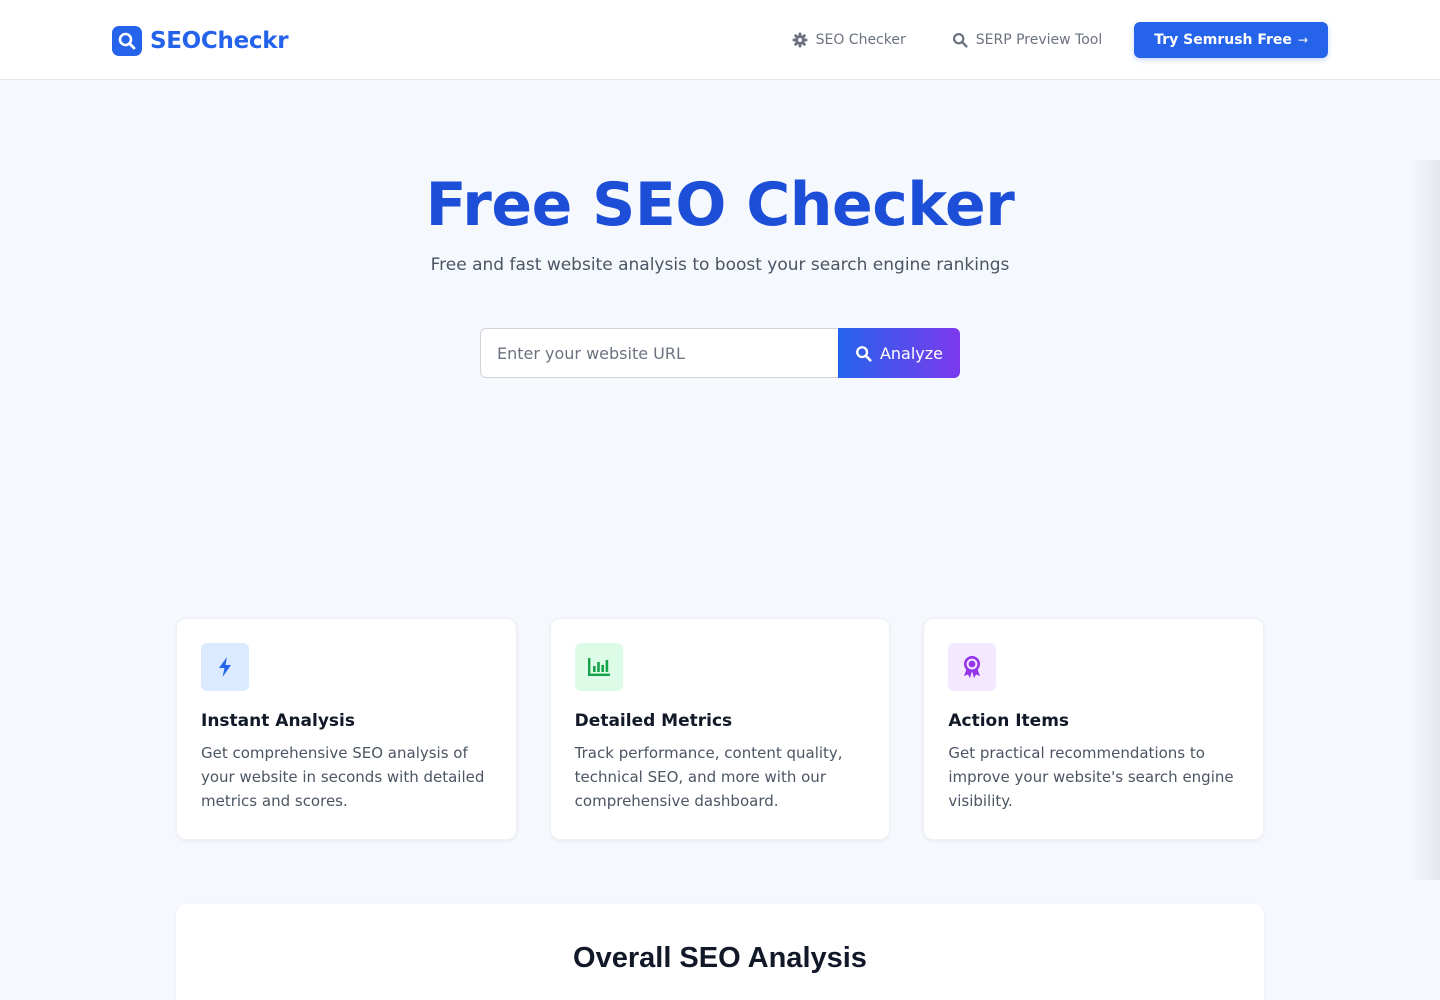 The height and width of the screenshot is (1000, 1440). I want to click on analyze-button-label: Analyze, so click(911, 353).